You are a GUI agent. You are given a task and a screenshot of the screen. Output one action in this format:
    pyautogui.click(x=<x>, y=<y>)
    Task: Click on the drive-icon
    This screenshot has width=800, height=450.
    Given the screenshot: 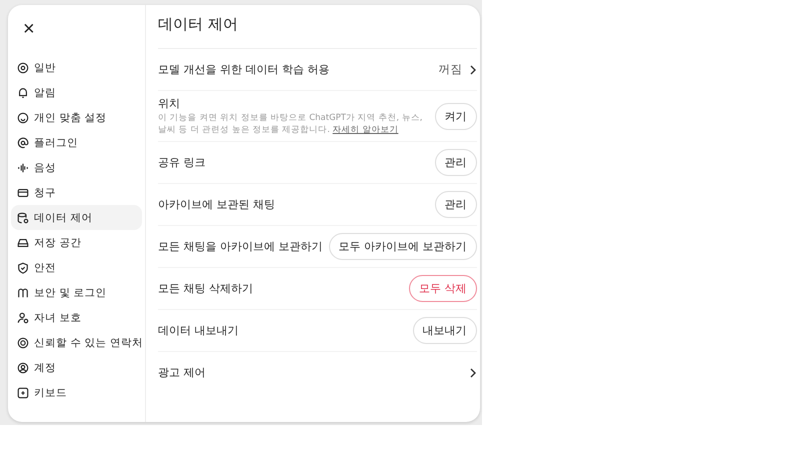 What is the action you would take?
    pyautogui.click(x=23, y=242)
    